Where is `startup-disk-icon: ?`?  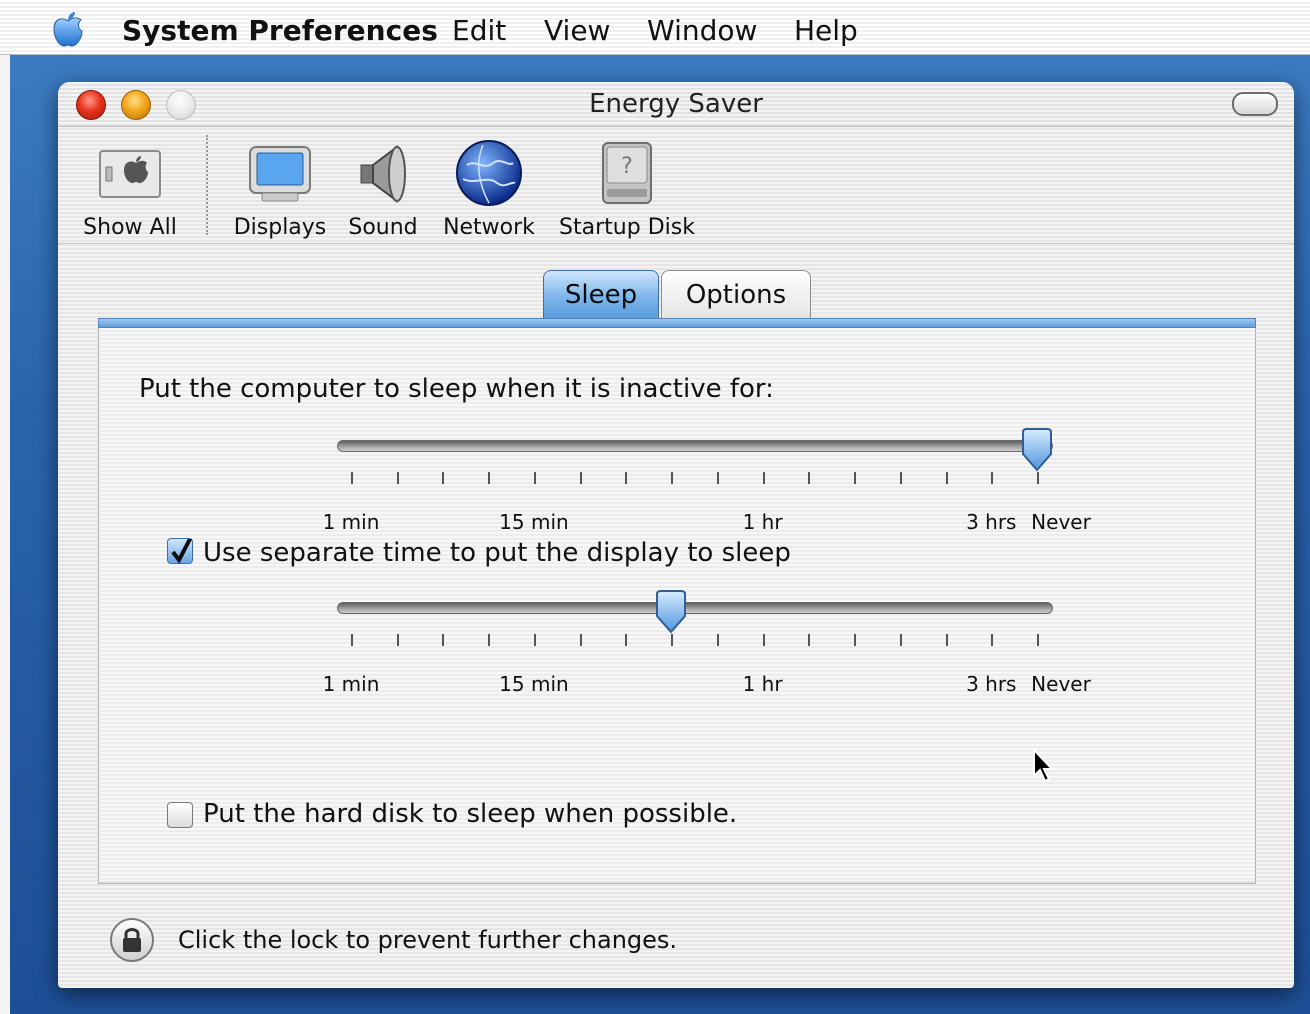 startup-disk-icon: ? is located at coordinates (627, 173).